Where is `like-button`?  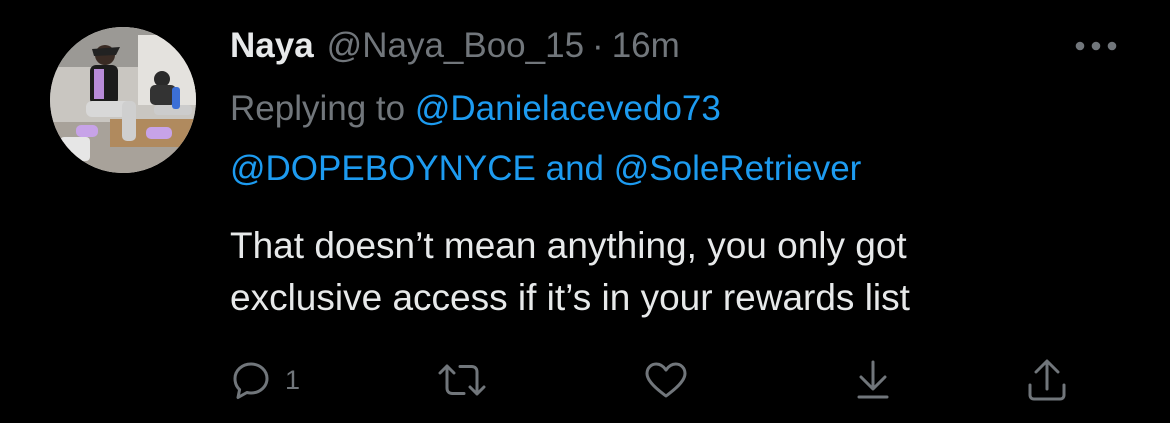
like-button is located at coordinates (666, 380).